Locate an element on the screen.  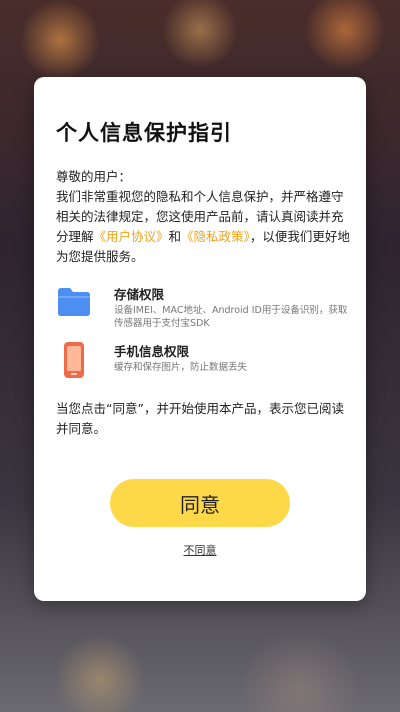
permission-desc: 缓存和保存图片，防止数据丢失 is located at coordinates (181, 367).